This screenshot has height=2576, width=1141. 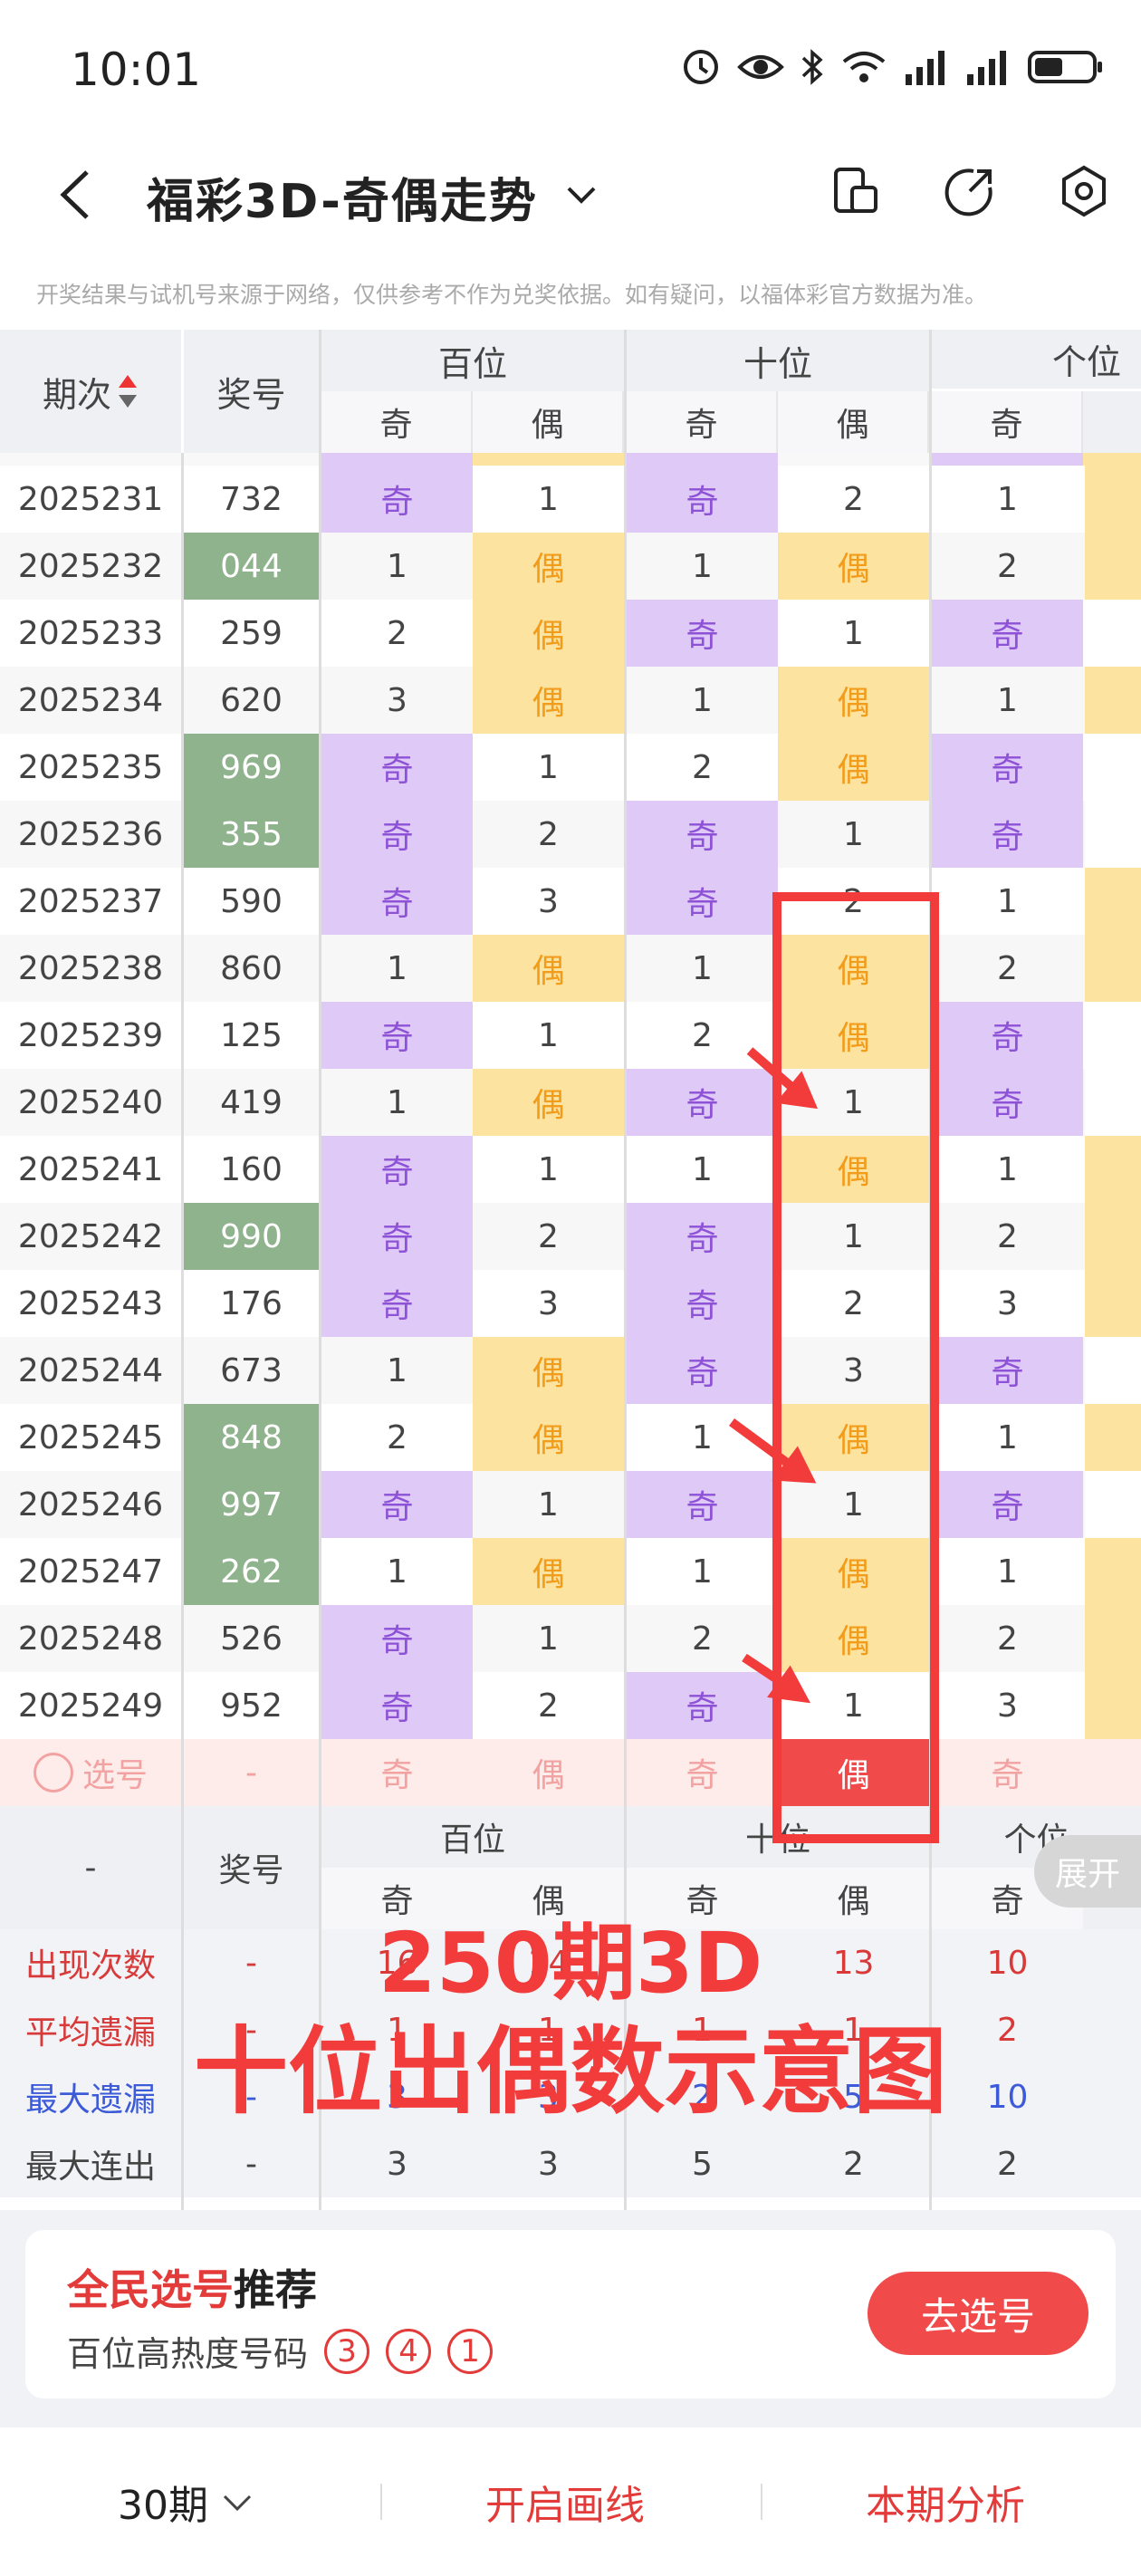 I want to click on period-count-label: 30期, so click(x=163, y=2506).